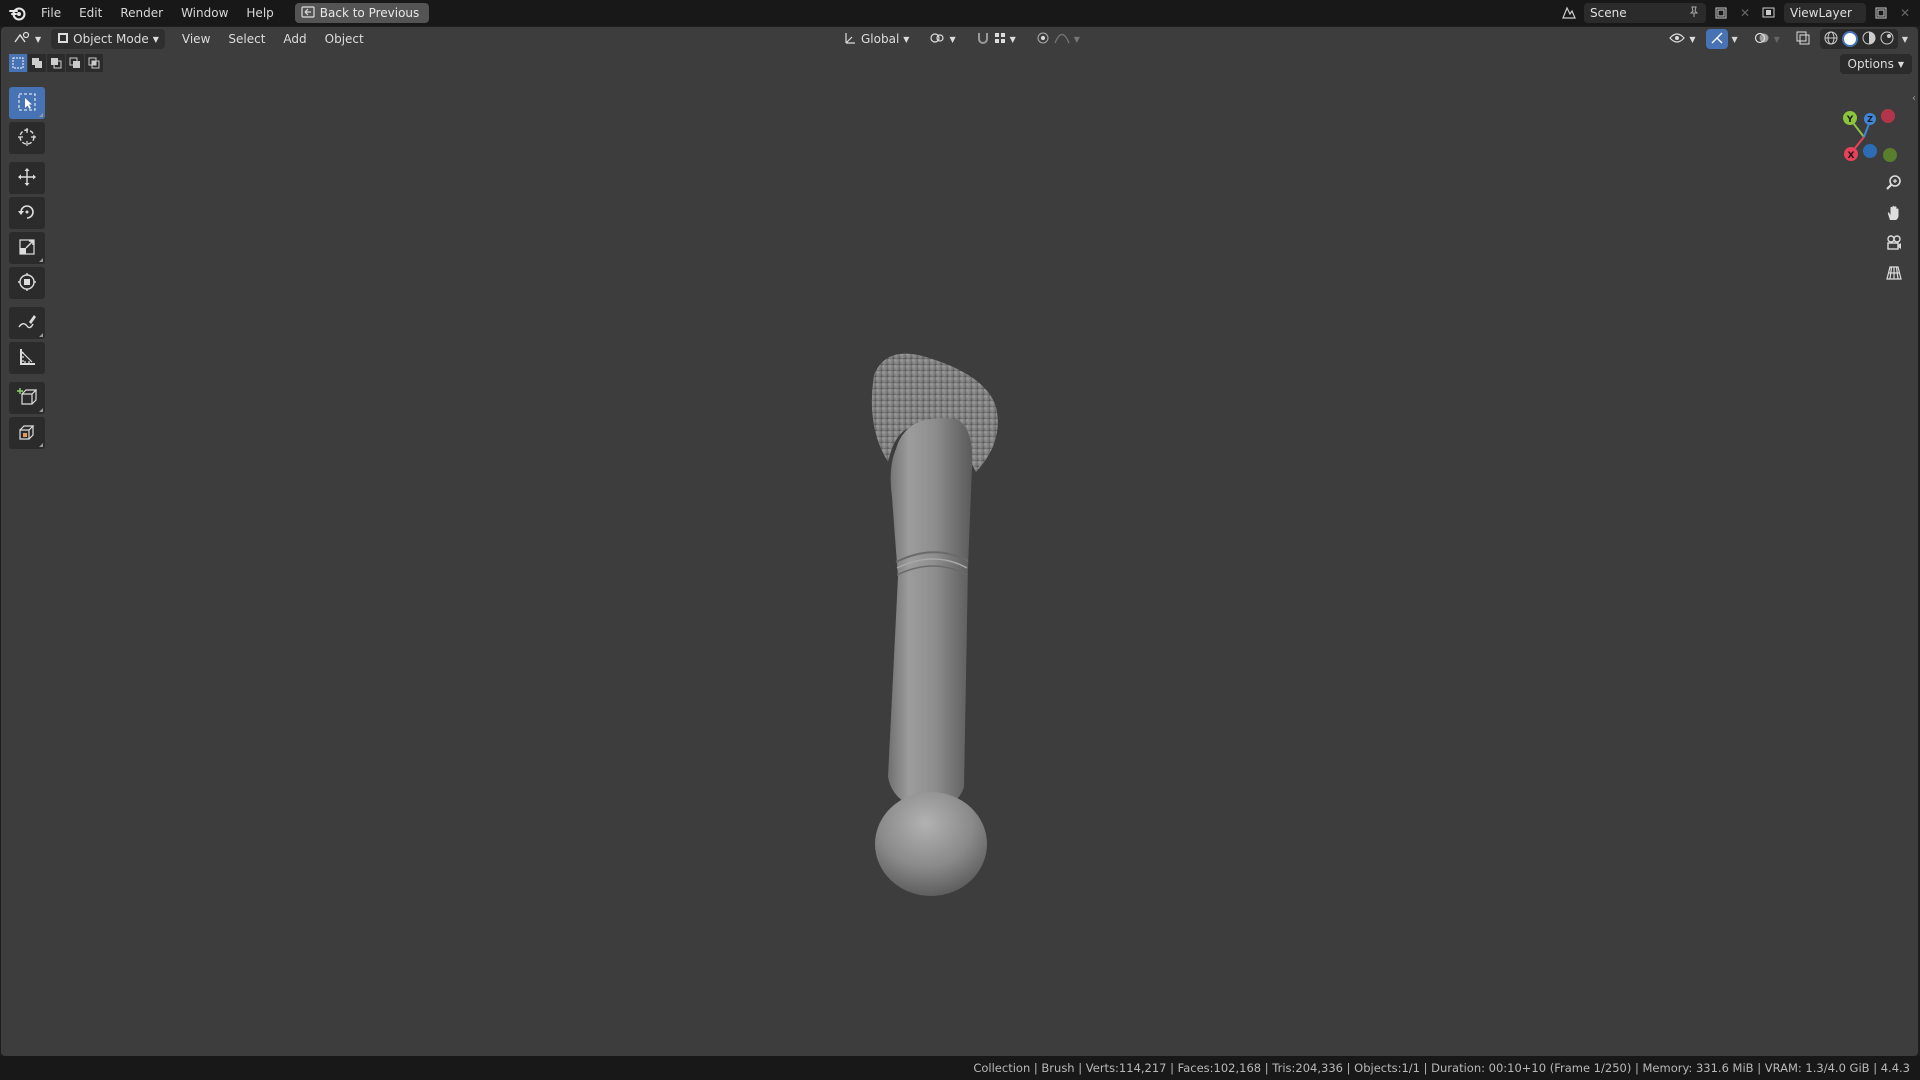 The height and width of the screenshot is (1080, 1920). Describe the element at coordinates (308, 13) in the screenshot. I see `back-icon` at that location.